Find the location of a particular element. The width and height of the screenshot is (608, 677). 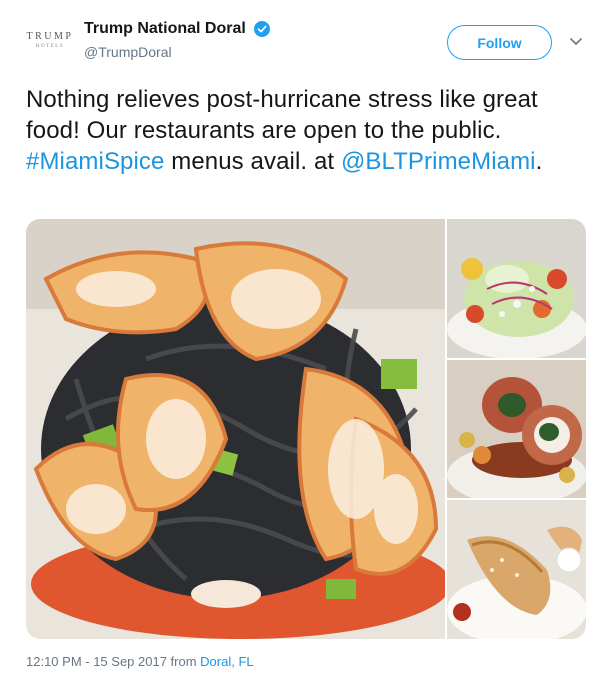

photo-salad is located at coordinates (516, 288).